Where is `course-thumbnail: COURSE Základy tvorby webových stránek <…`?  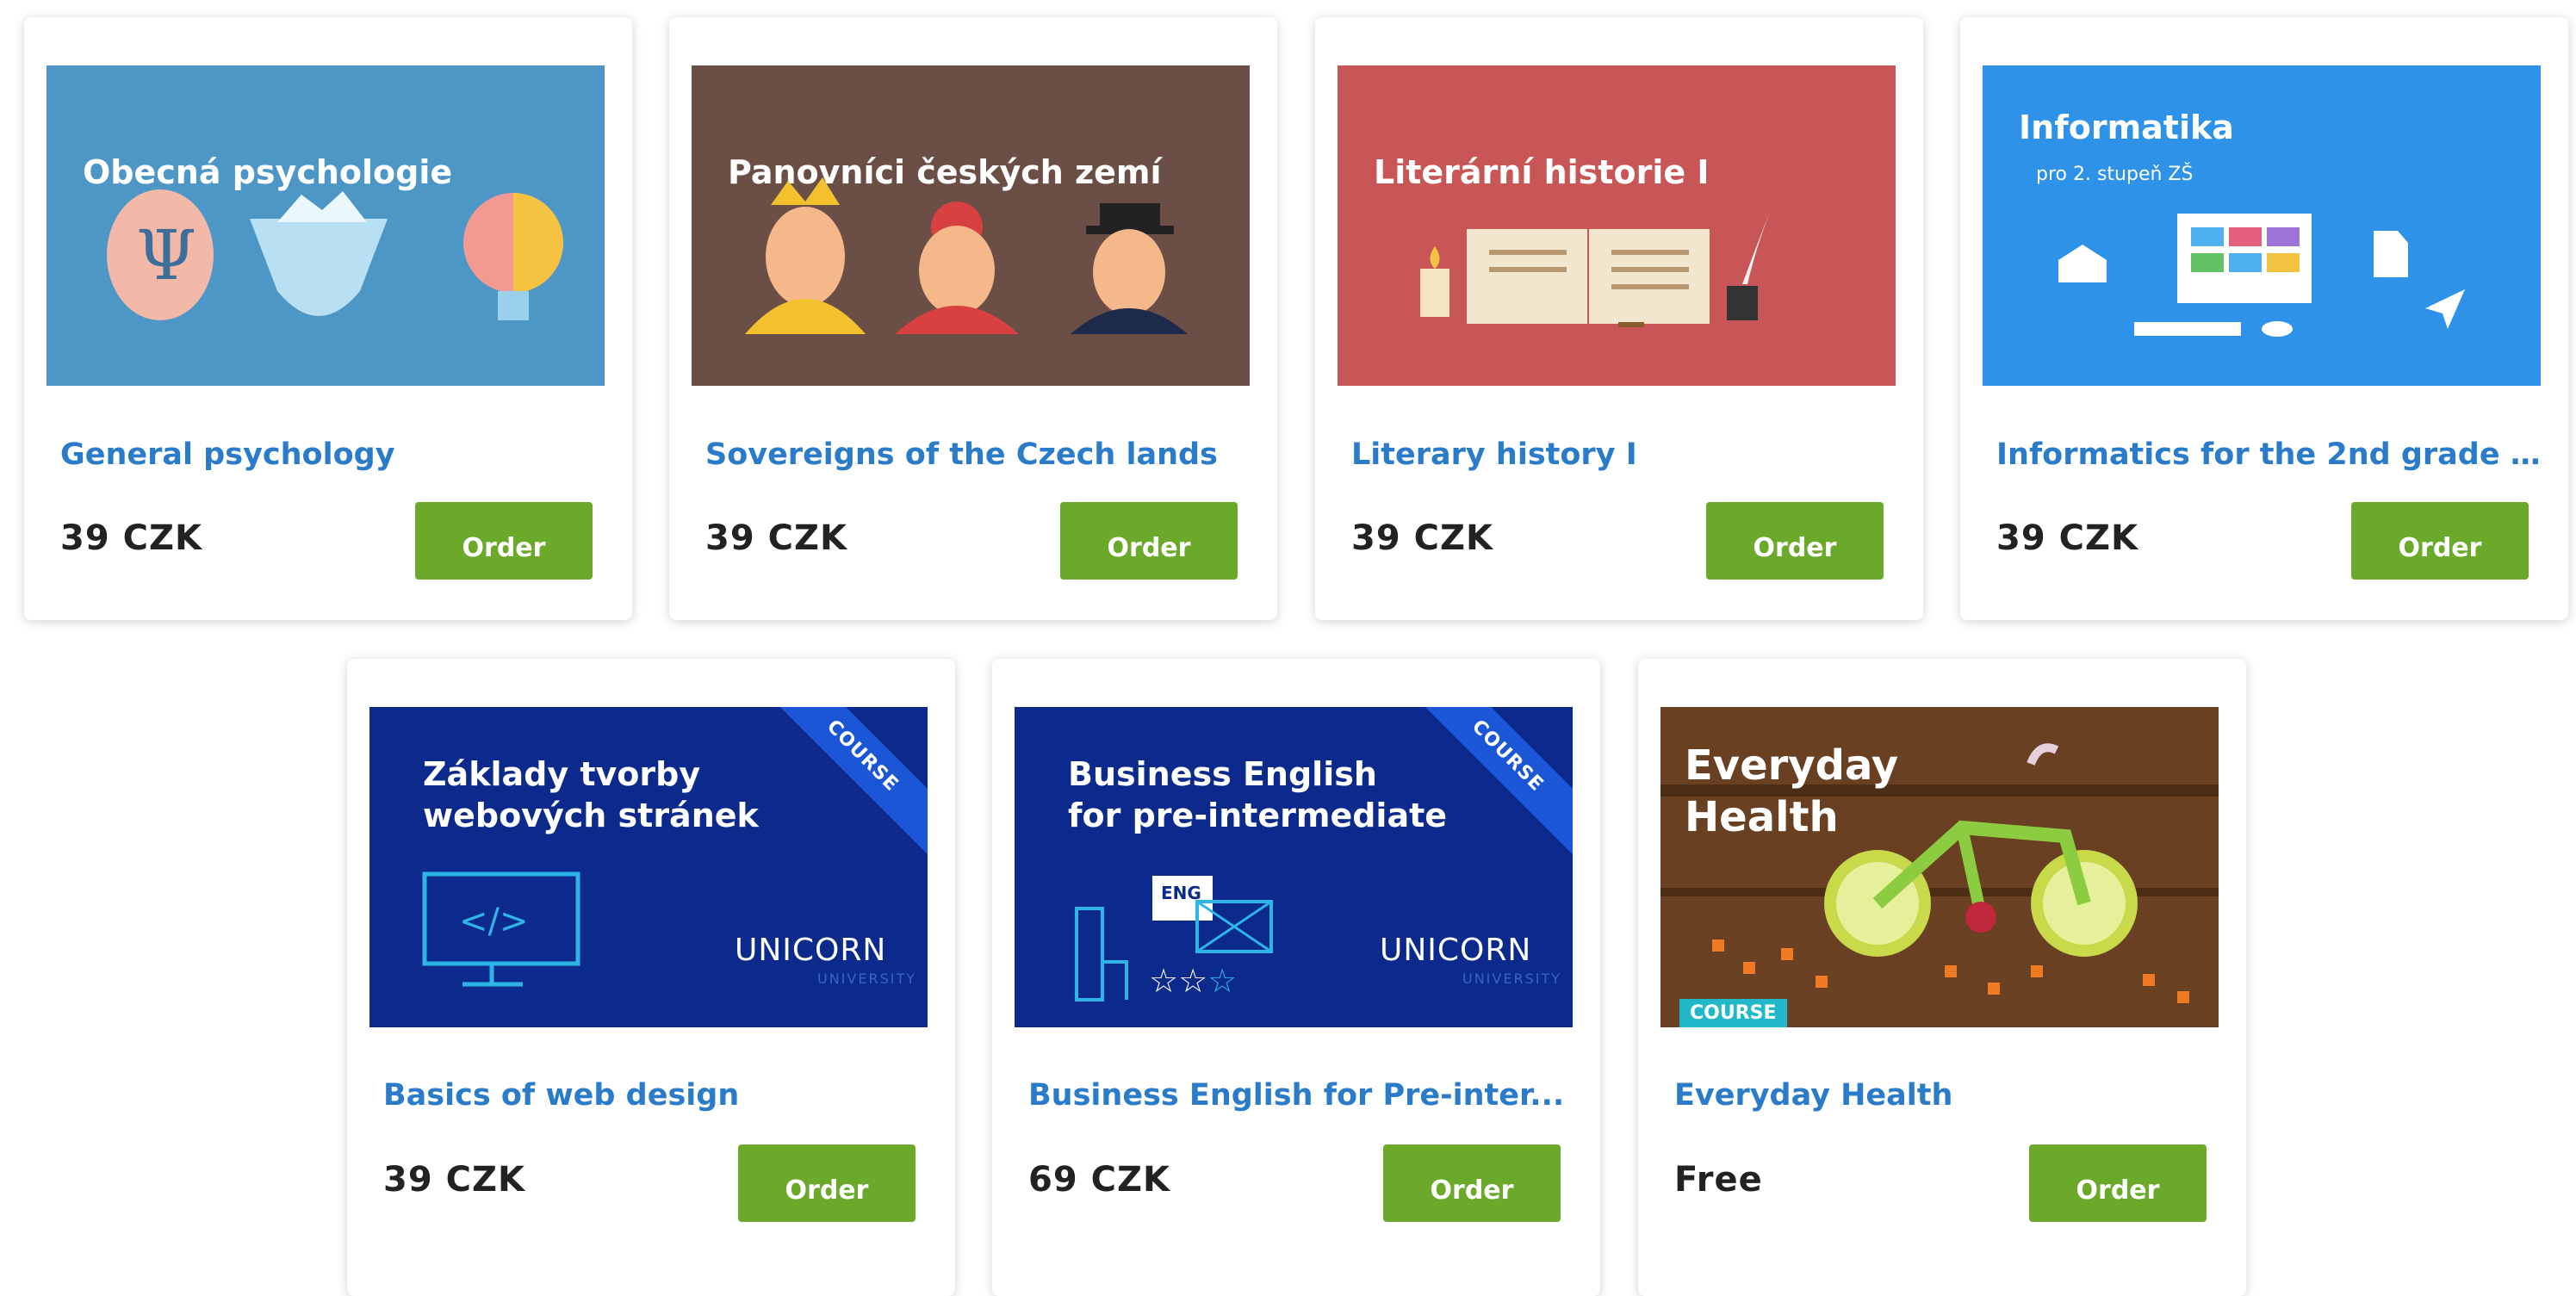
course-thumbnail: COURSE Základy tvorby webových stránek <… is located at coordinates (648, 867).